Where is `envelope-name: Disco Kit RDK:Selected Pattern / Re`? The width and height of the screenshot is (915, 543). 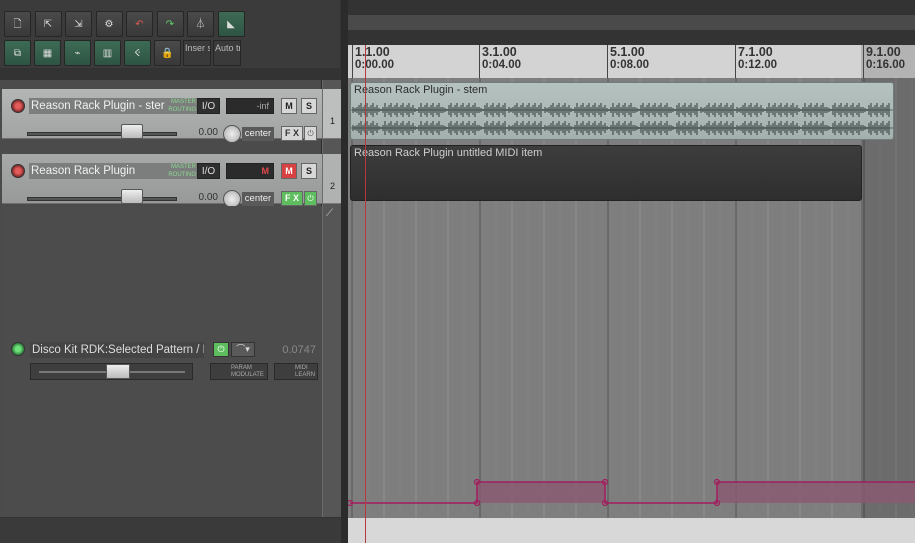
envelope-name: Disco Kit RDK:Selected Pattern / Re is located at coordinates (117, 350).